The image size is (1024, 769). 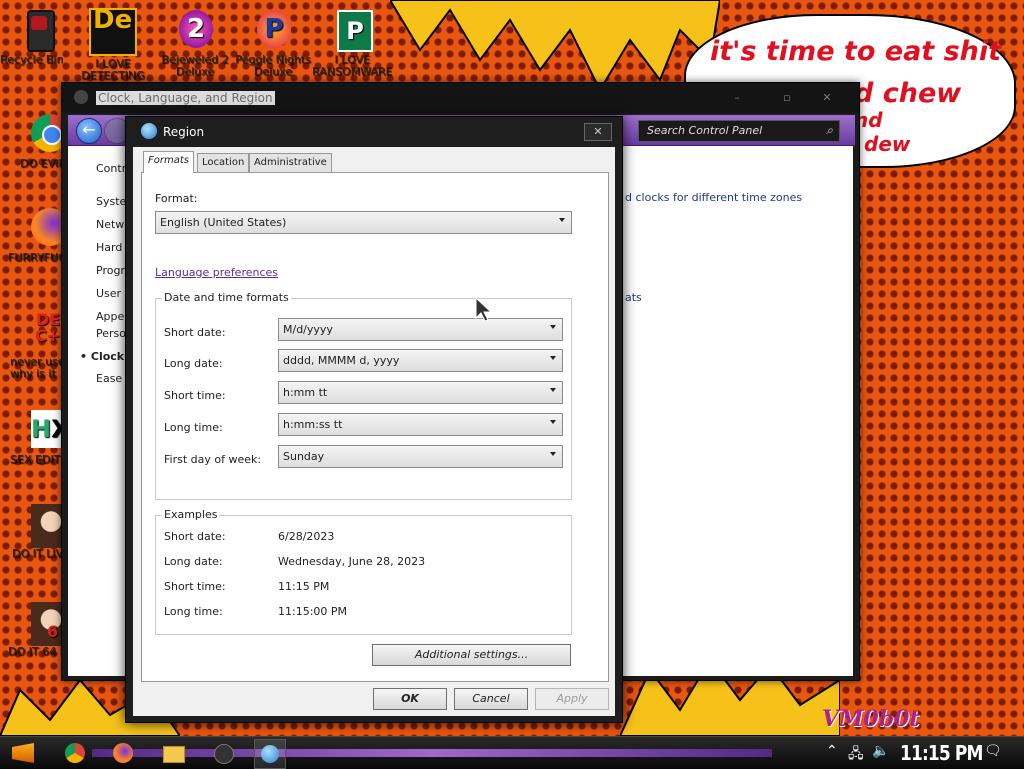 What do you see at coordinates (827, 98) in the screenshot?
I see `close-button: ✕` at bounding box center [827, 98].